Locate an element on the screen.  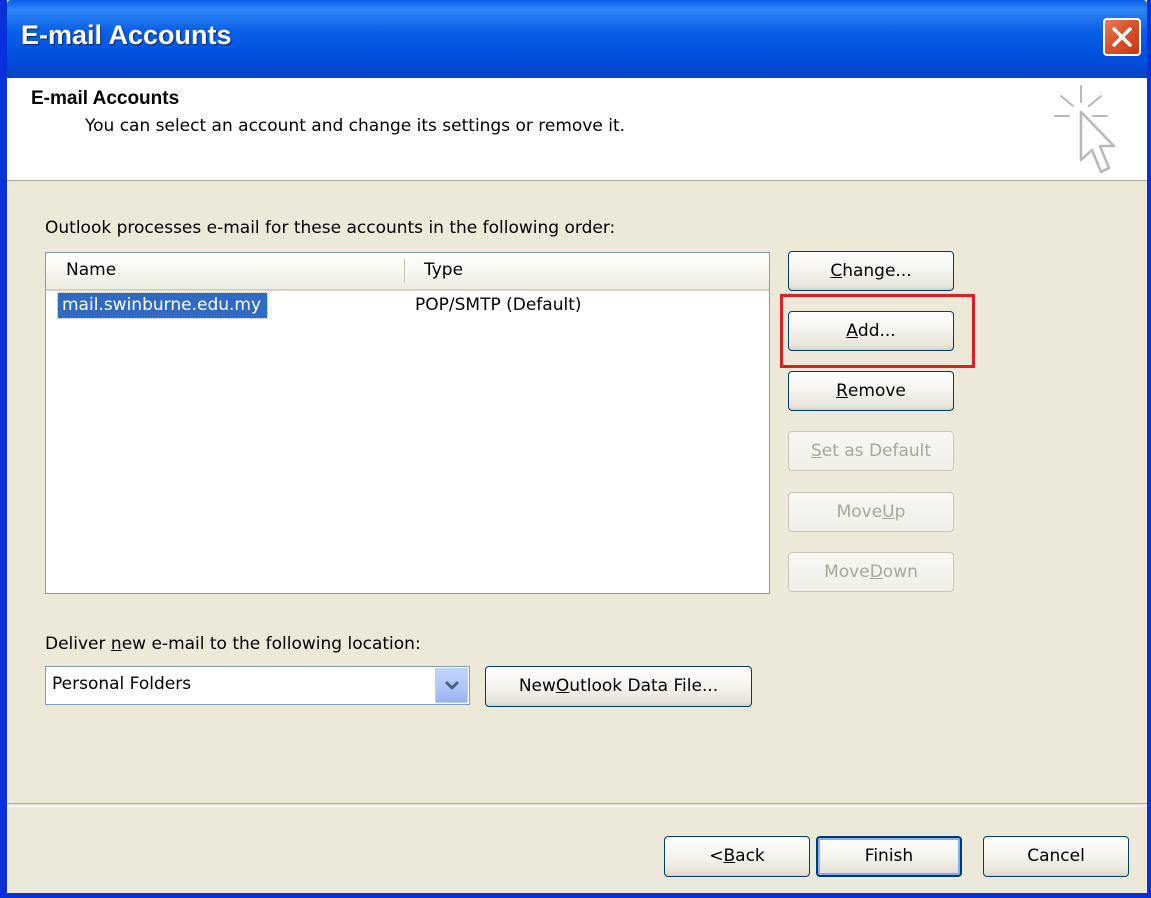
remove-label-key: R is located at coordinates (842, 391).